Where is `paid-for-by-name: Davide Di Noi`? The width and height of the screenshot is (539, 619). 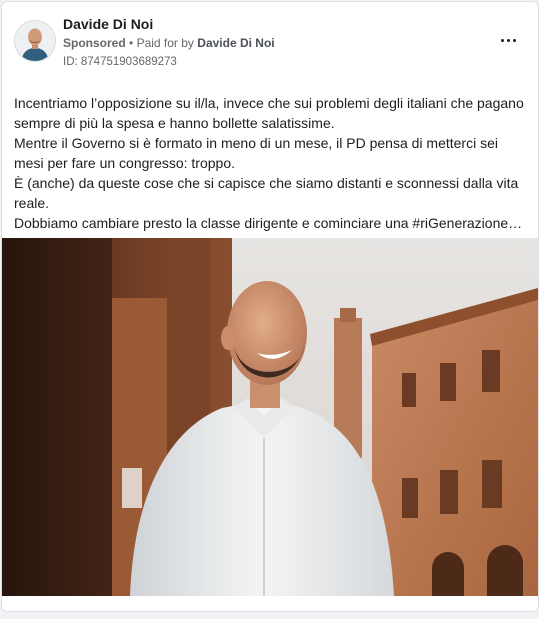 paid-for-by-name: Davide Di Noi is located at coordinates (235, 43).